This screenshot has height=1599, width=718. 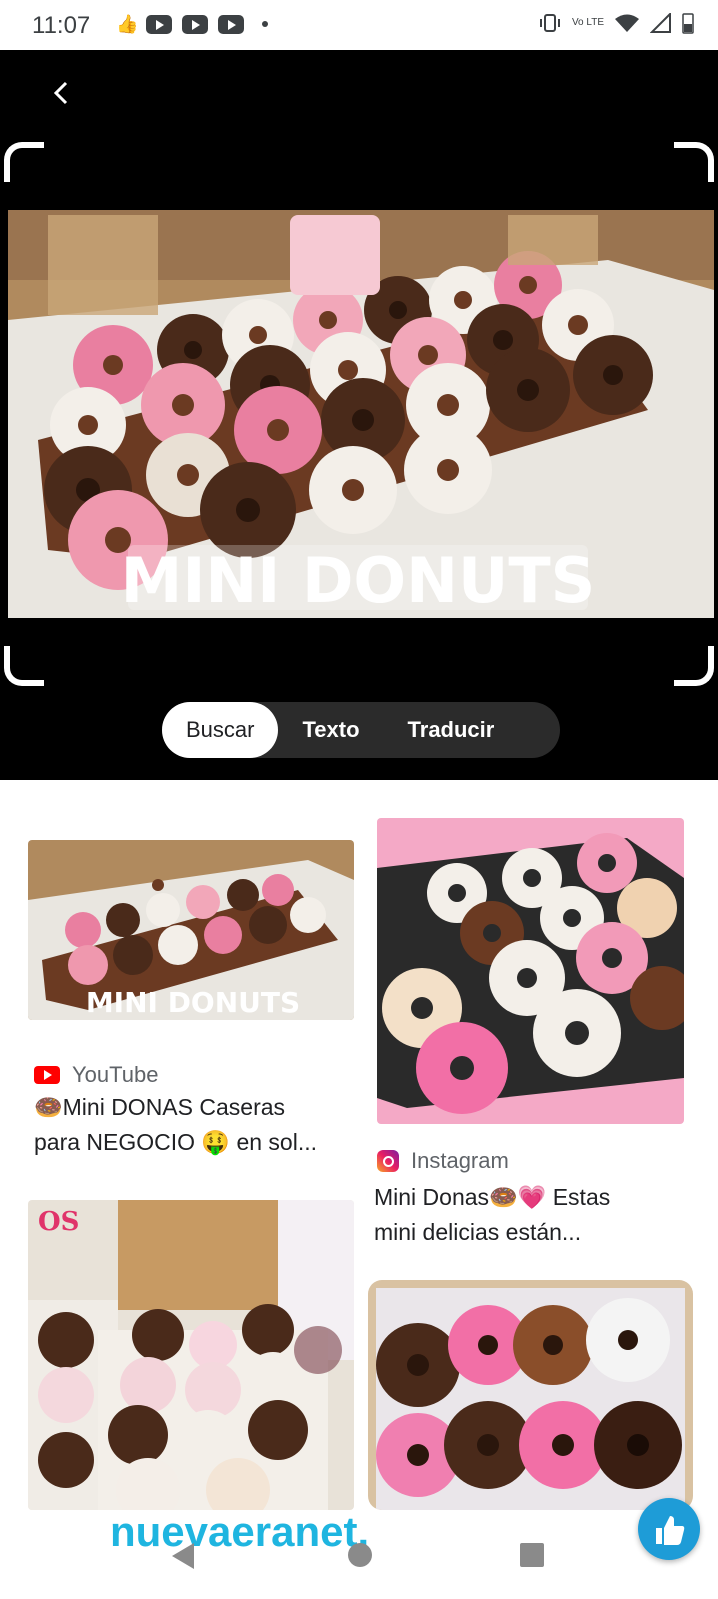 What do you see at coordinates (694, 162) in the screenshot?
I see `crop-corner-top-right` at bounding box center [694, 162].